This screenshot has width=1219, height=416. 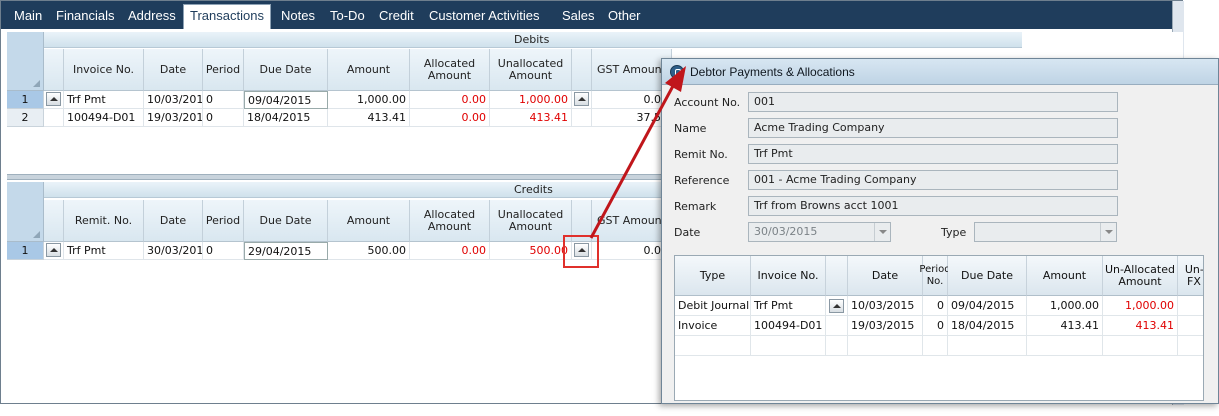 I want to click on tab-address: Address, so click(x=152, y=15).